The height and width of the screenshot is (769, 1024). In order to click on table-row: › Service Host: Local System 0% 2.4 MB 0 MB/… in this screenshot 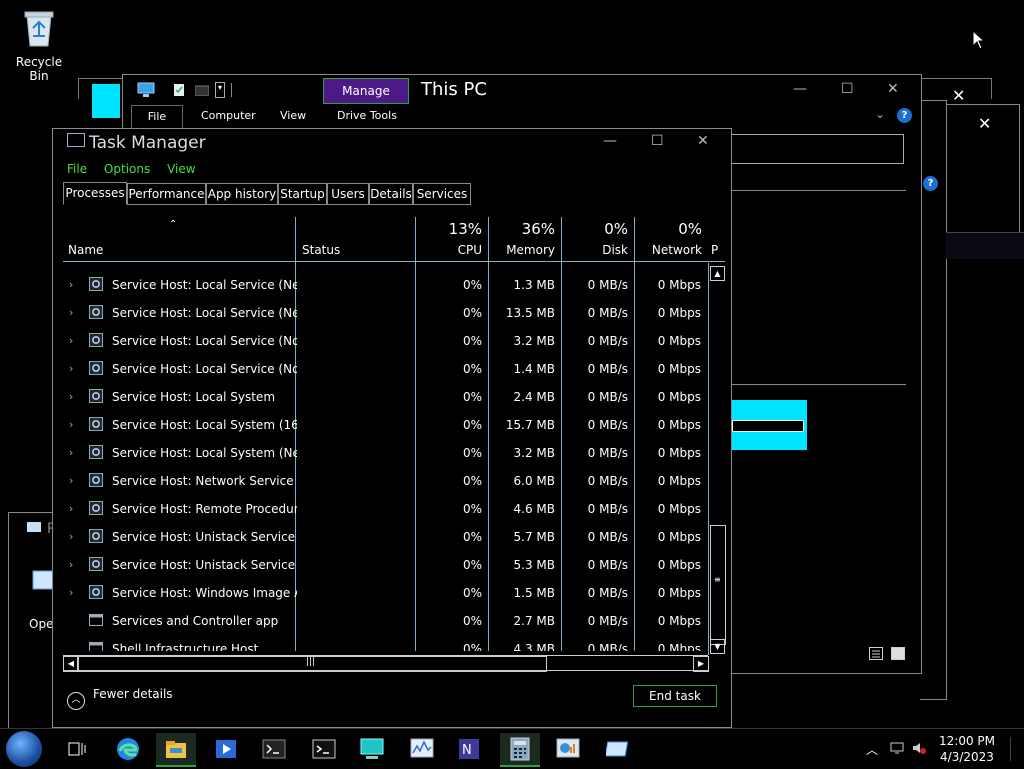, I will do `click(385, 397)`.